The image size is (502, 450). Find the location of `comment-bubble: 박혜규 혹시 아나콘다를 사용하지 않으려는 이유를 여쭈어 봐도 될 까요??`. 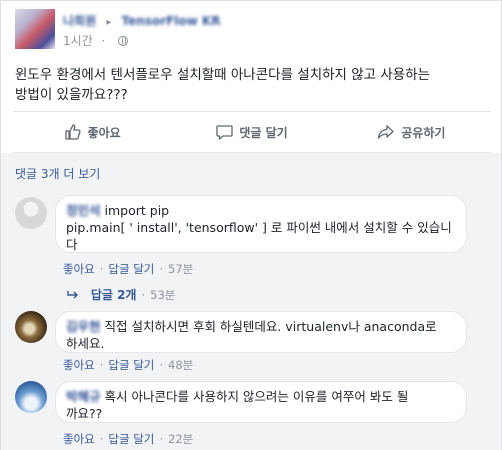

comment-bubble: 박혜규 혹시 아나콘다를 사용하지 않으려는 이유를 여쭈어 봐도 될 까요?? is located at coordinates (261, 402).